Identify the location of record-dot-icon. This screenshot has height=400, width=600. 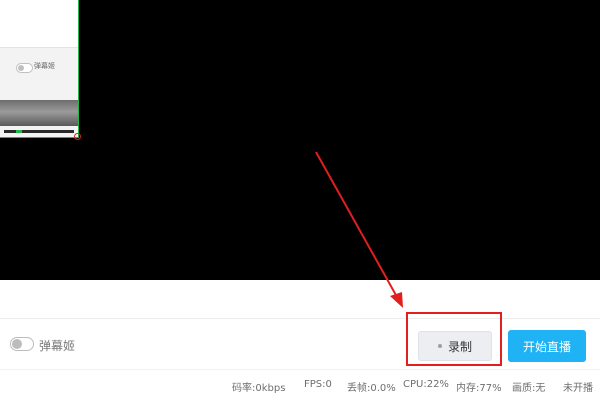
(439, 346).